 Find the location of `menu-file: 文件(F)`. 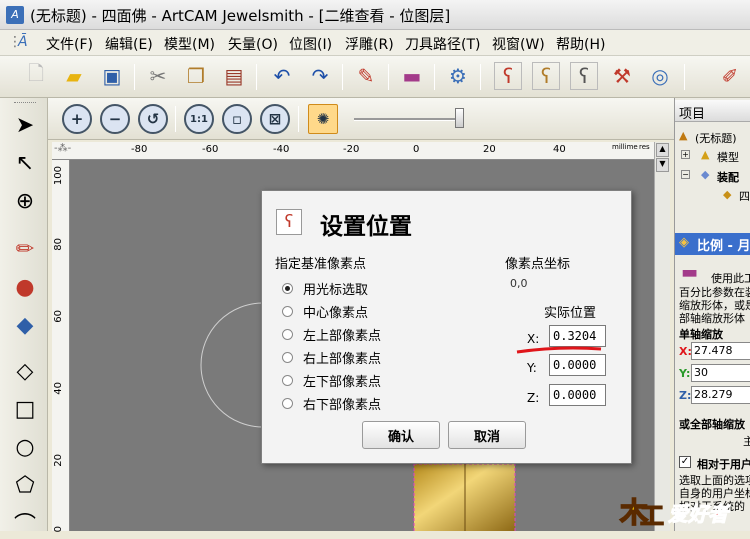

menu-file: 文件(F) is located at coordinates (69, 44).